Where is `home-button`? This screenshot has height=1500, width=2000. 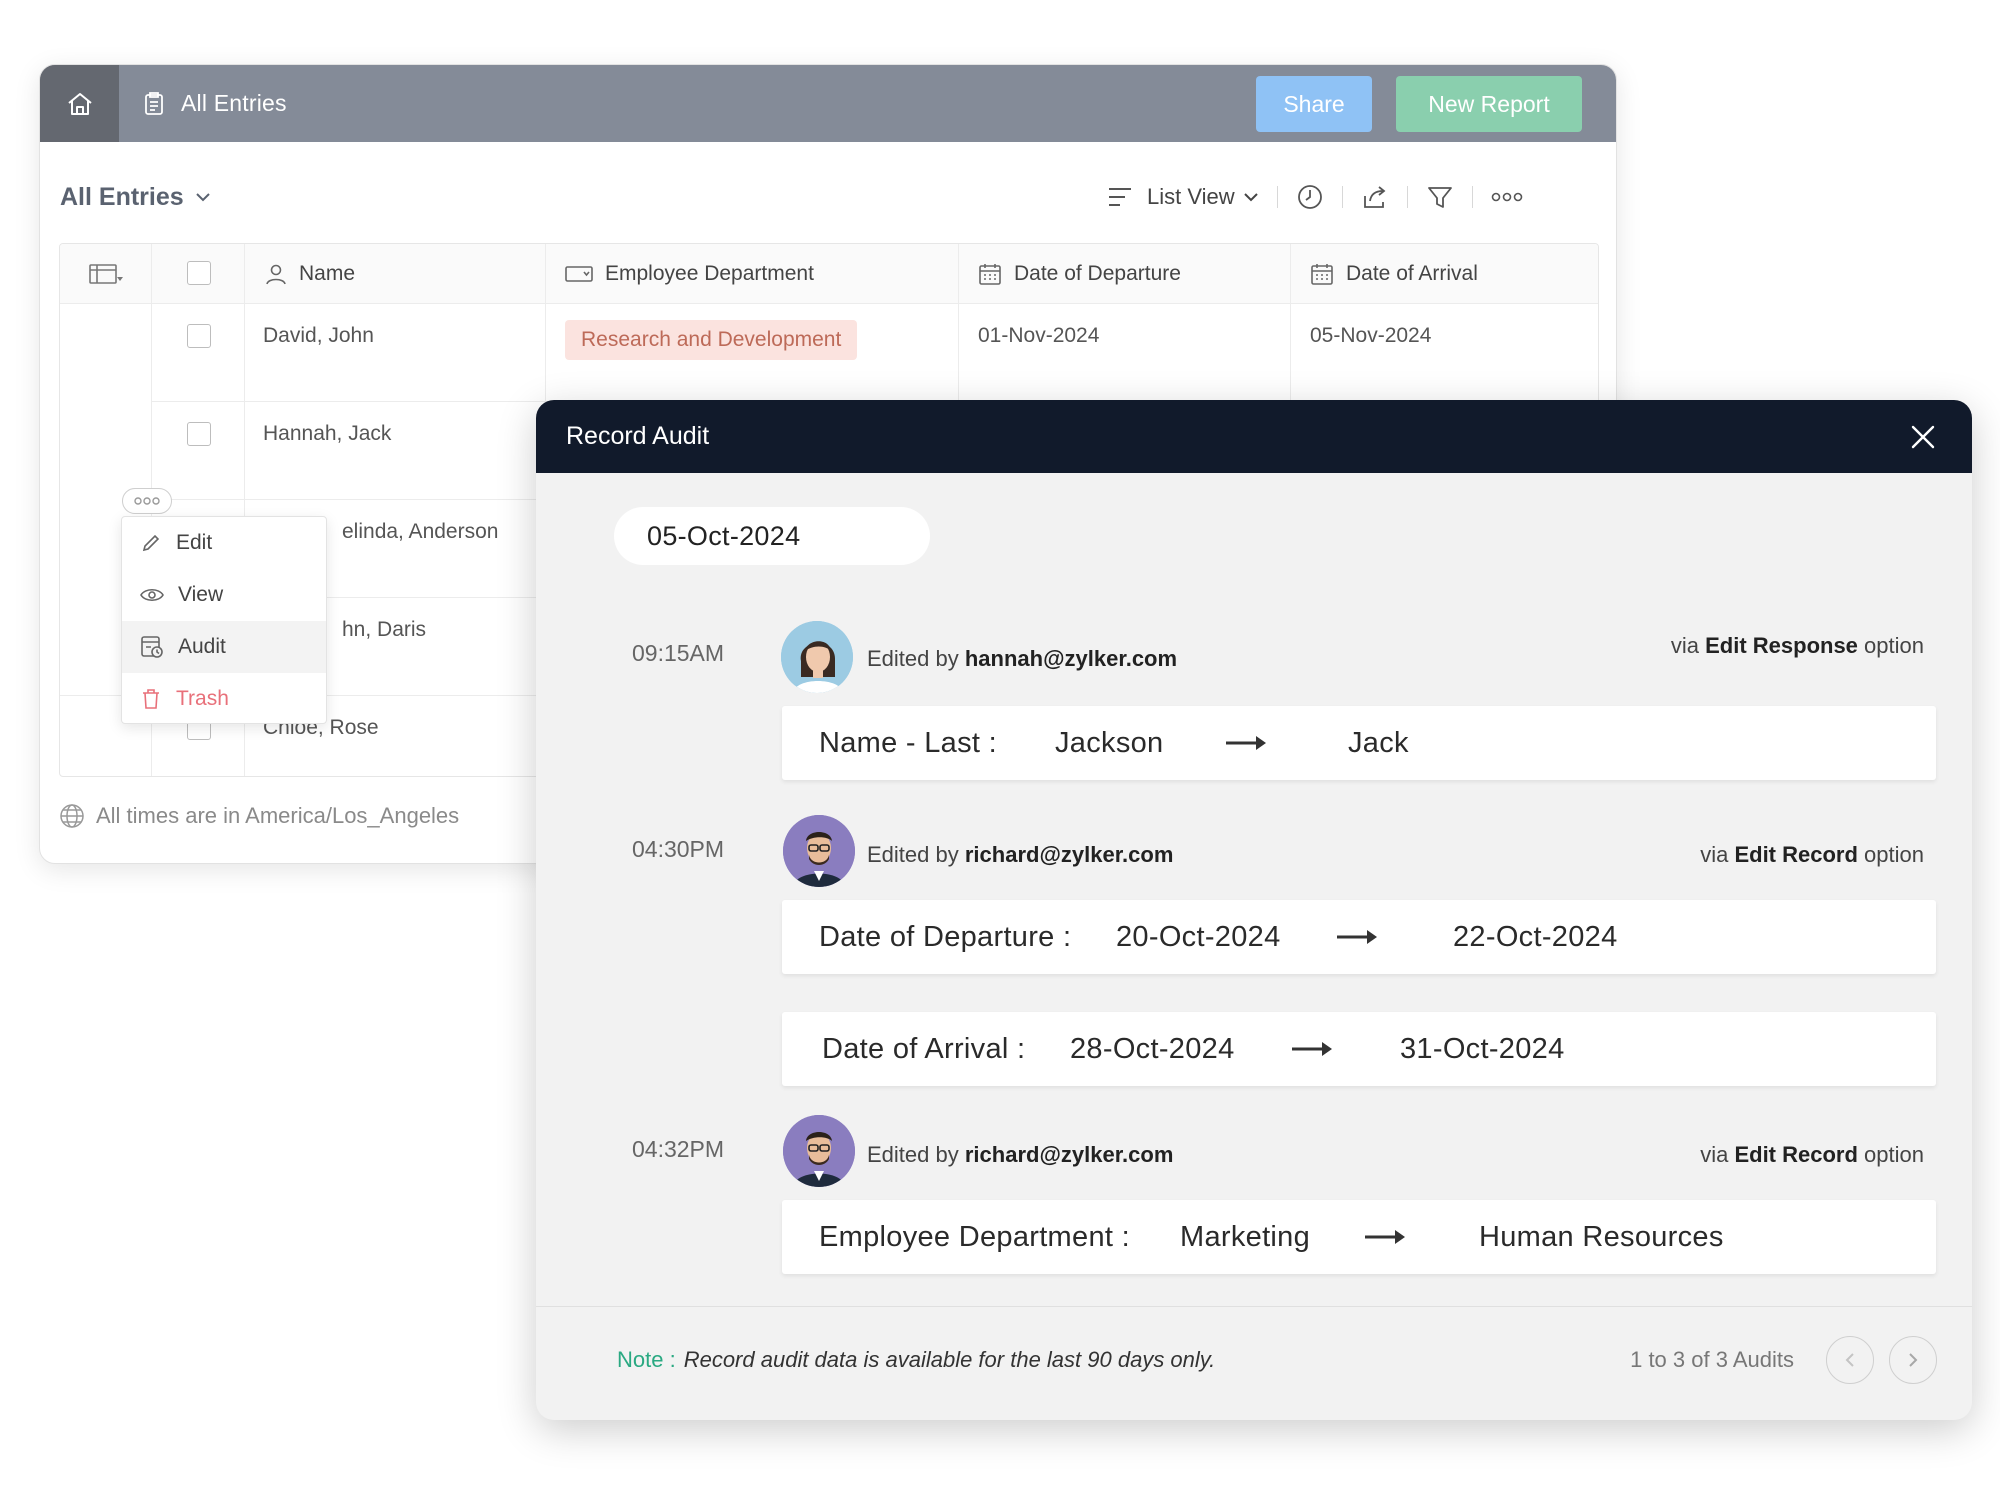
home-button is located at coordinates (79, 103).